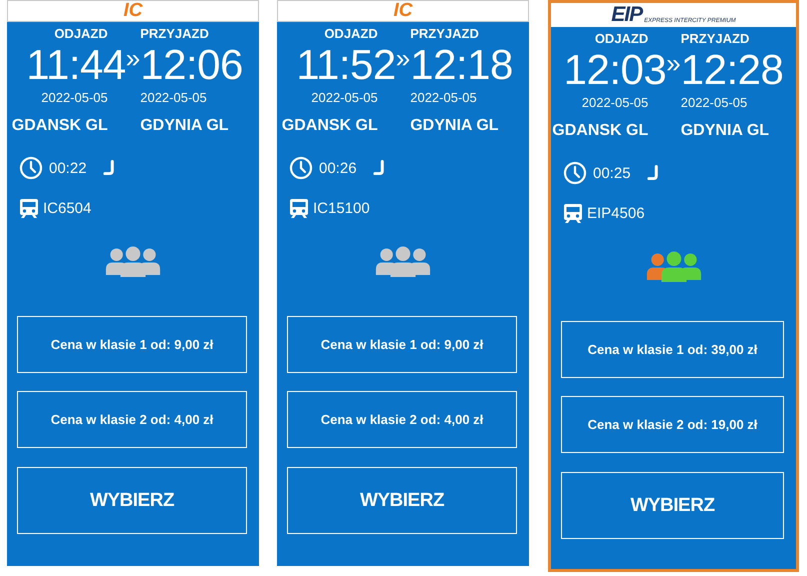  What do you see at coordinates (612, 173) in the screenshot?
I see `travel-duration: 00:25` at bounding box center [612, 173].